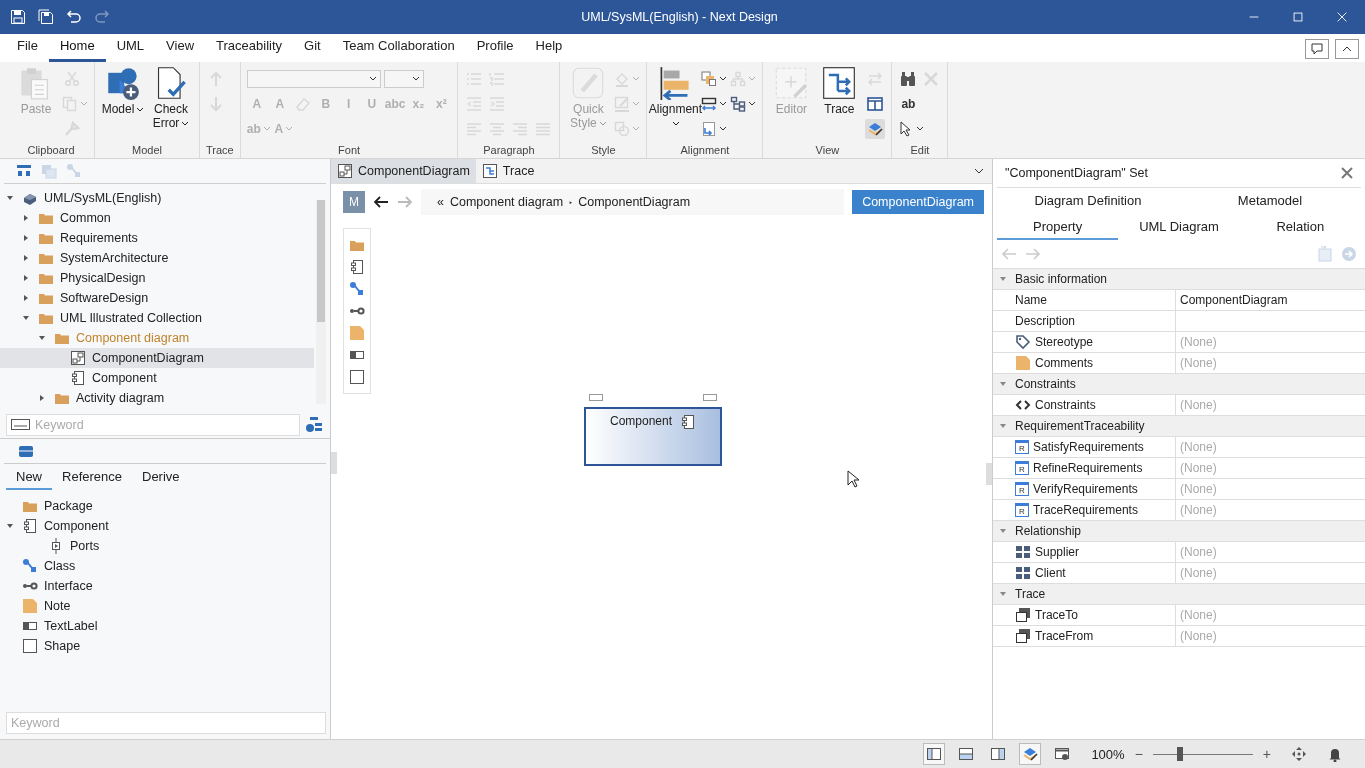 This screenshot has width=1365, height=768. I want to click on cursor-button, so click(911, 129).